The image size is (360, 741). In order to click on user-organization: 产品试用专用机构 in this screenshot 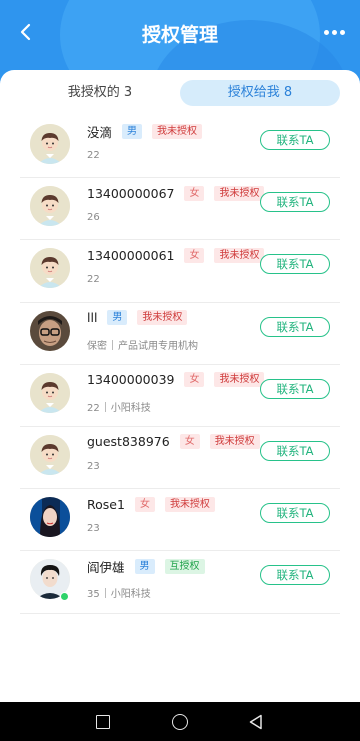, I will do `click(158, 346)`.